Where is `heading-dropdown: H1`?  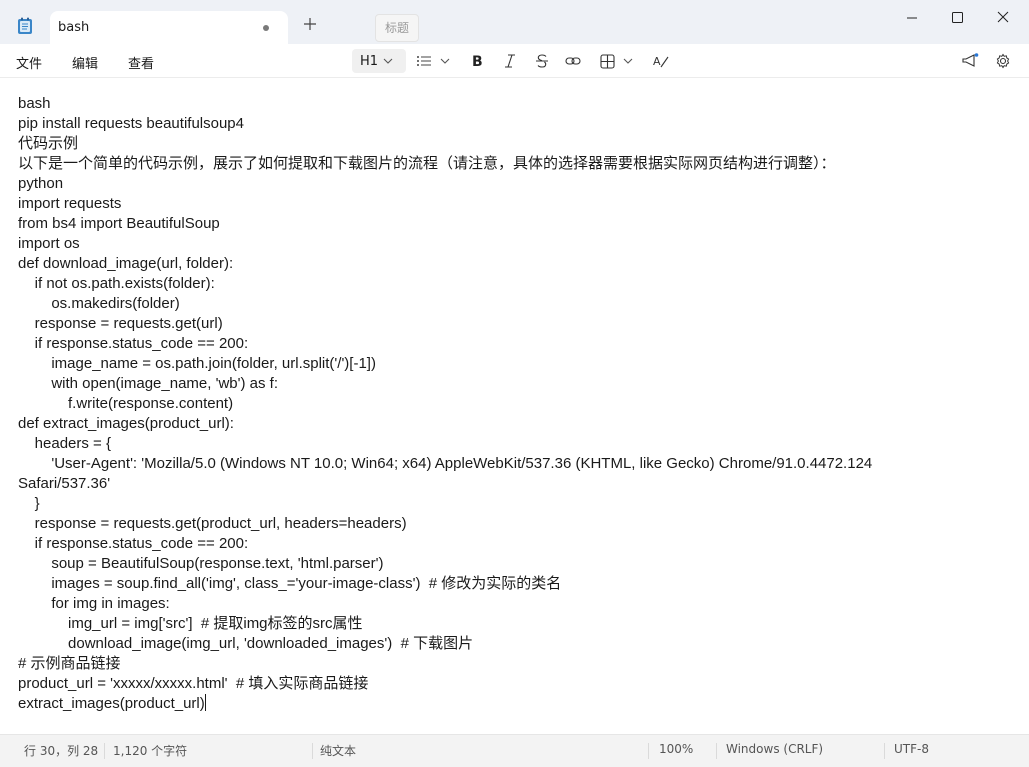
heading-dropdown: H1 is located at coordinates (379, 61).